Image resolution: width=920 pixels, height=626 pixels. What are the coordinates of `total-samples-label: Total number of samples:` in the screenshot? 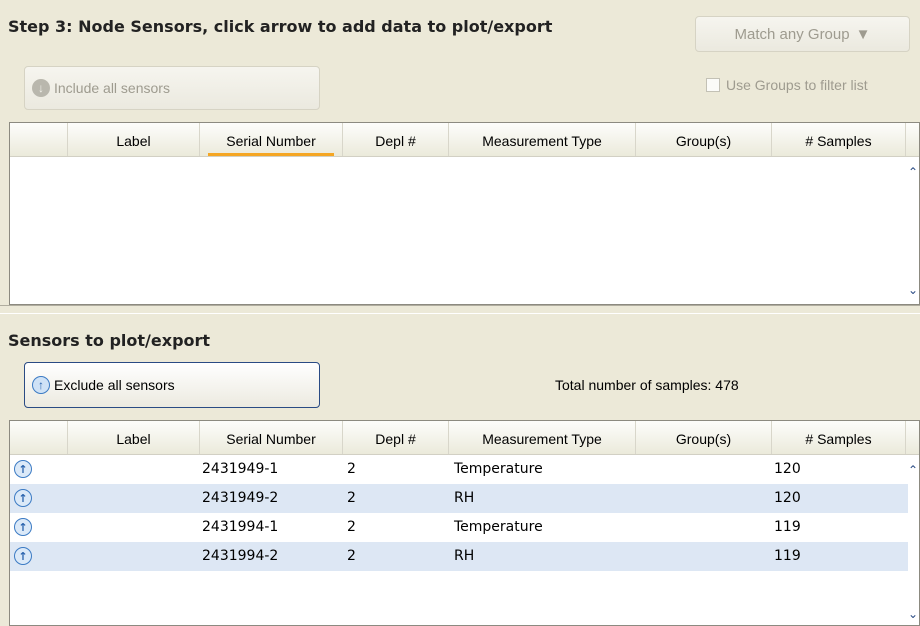 It's located at (633, 385).